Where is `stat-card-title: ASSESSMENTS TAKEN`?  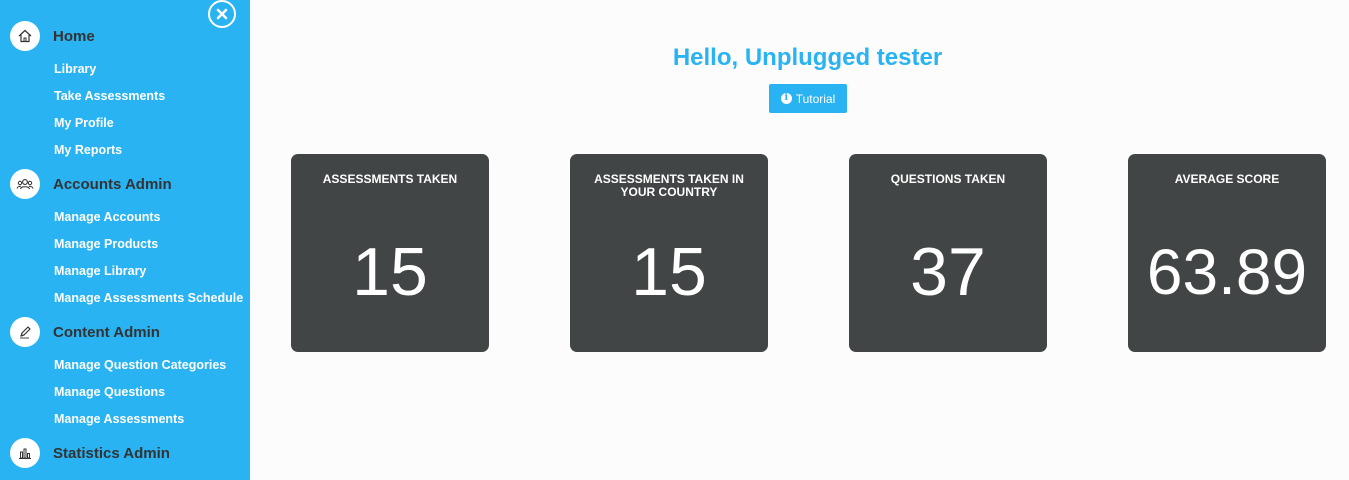 stat-card-title: ASSESSMENTS TAKEN is located at coordinates (390, 179).